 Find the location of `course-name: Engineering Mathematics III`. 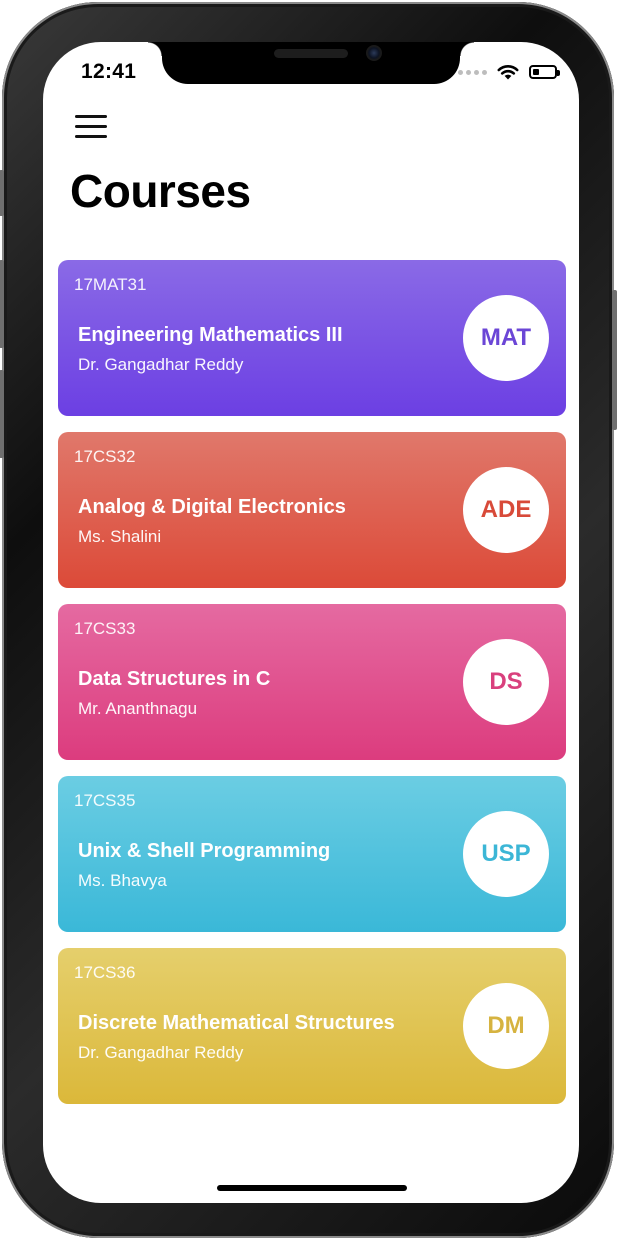

course-name: Engineering Mathematics III is located at coordinates (210, 335).